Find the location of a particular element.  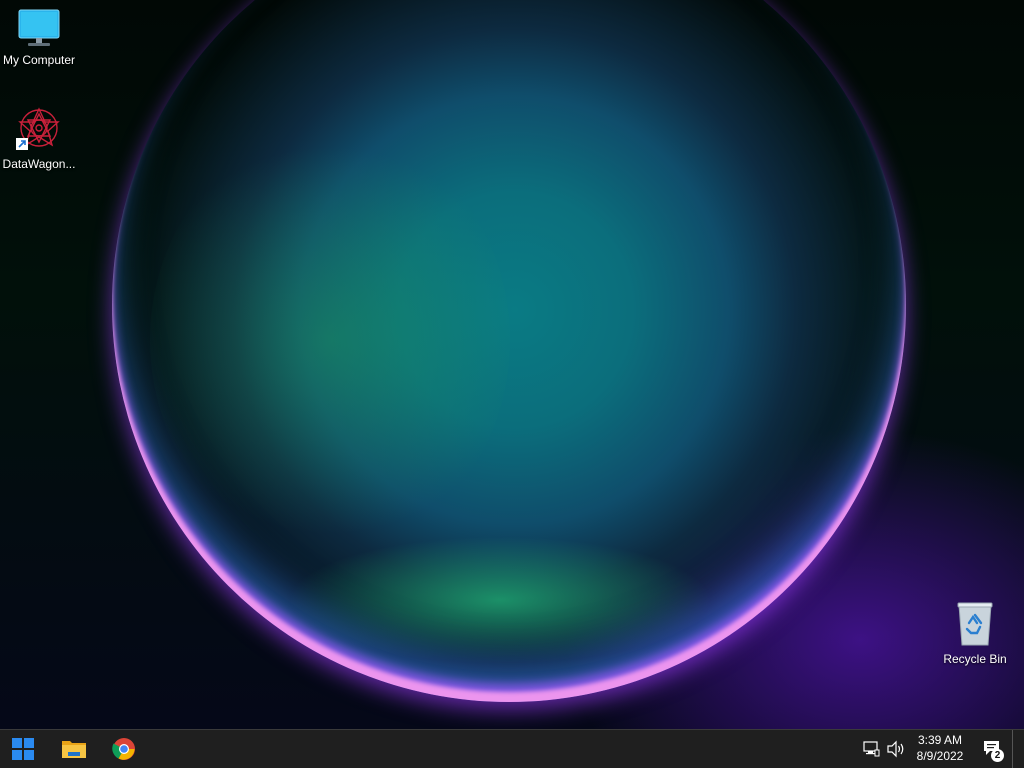

desktop-icon-recycle-bin: Recycle Bin is located at coordinates (975, 633).